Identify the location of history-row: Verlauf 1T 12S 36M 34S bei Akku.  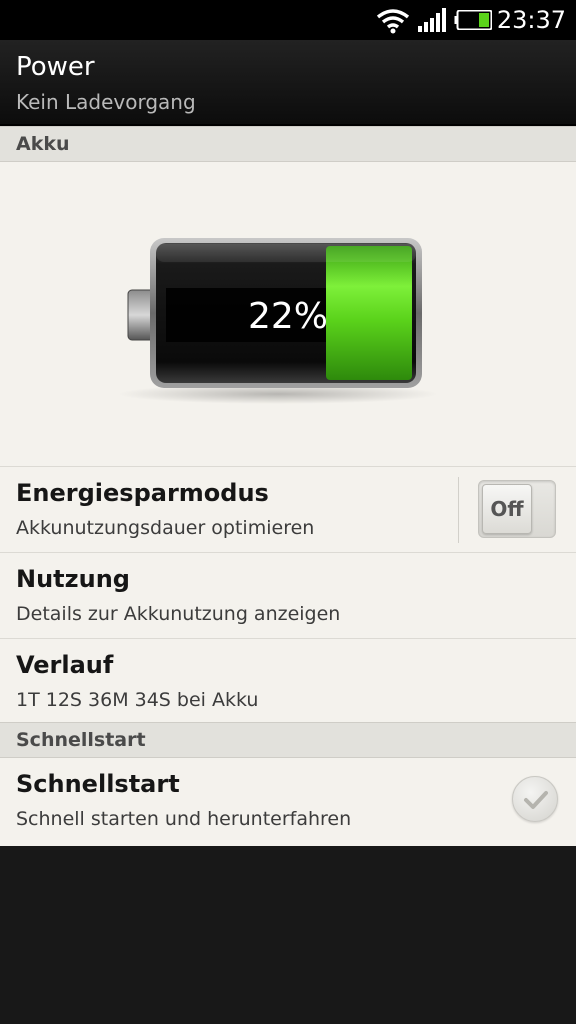
(288, 680).